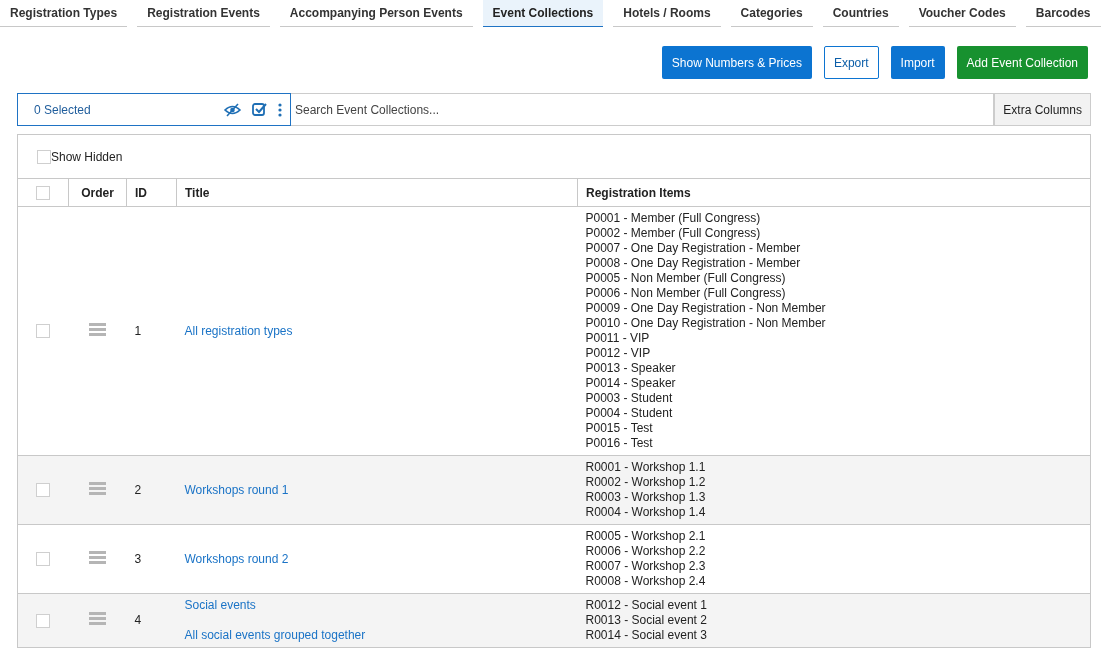 This screenshot has width=1102, height=666. Describe the element at coordinates (236, 490) in the screenshot. I see `title-link: Workshops round 1` at that location.